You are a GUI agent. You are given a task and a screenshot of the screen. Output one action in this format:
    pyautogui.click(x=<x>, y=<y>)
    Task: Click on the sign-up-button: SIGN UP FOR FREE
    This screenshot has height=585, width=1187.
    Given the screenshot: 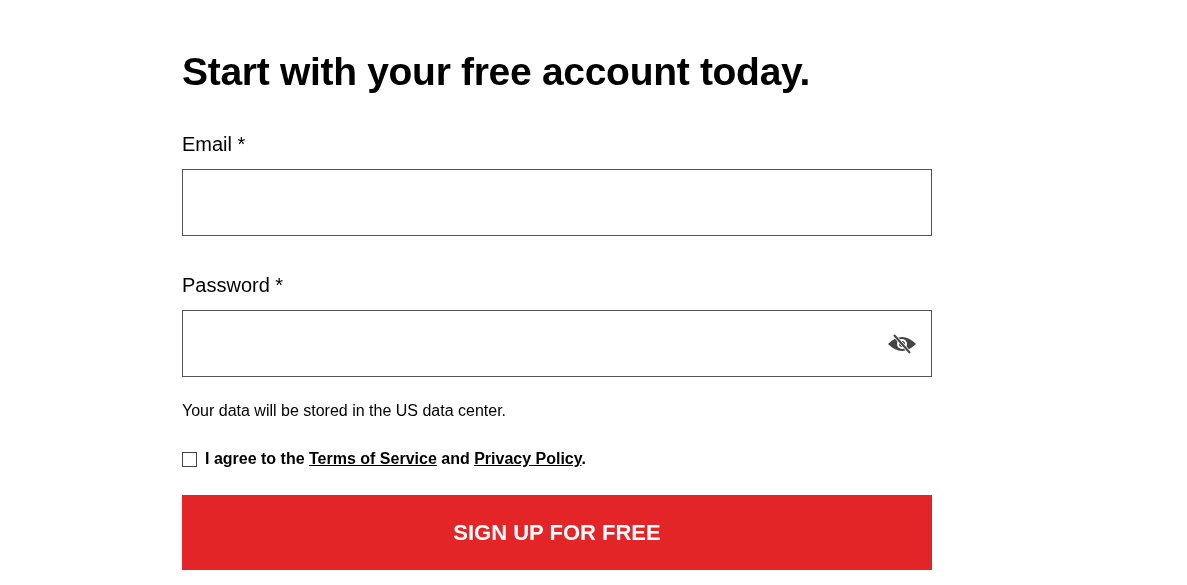 What is the action you would take?
    pyautogui.click(x=557, y=532)
    